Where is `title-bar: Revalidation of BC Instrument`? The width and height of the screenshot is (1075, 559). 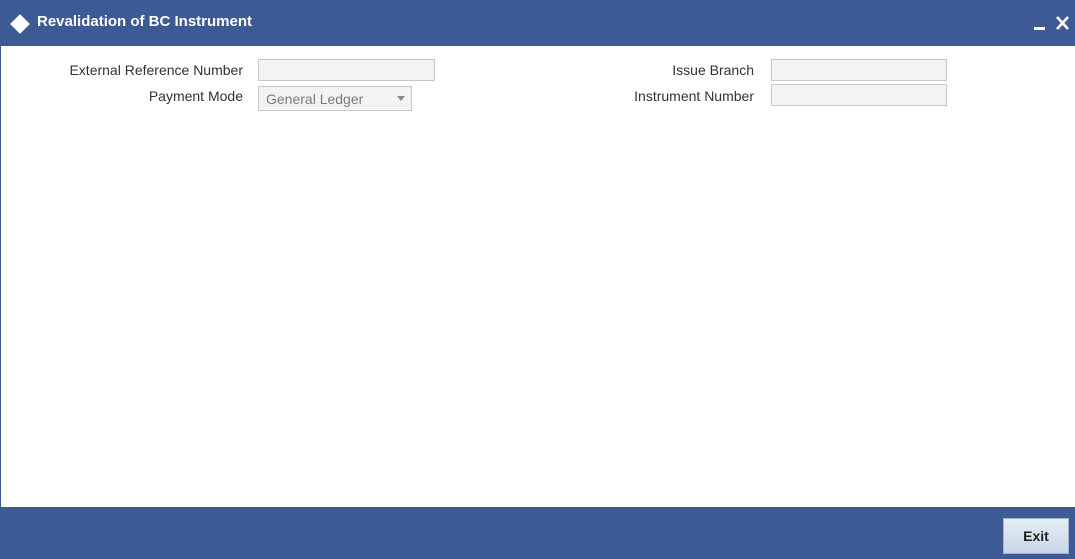
title-bar: Revalidation of BC Instrument is located at coordinates (538, 23).